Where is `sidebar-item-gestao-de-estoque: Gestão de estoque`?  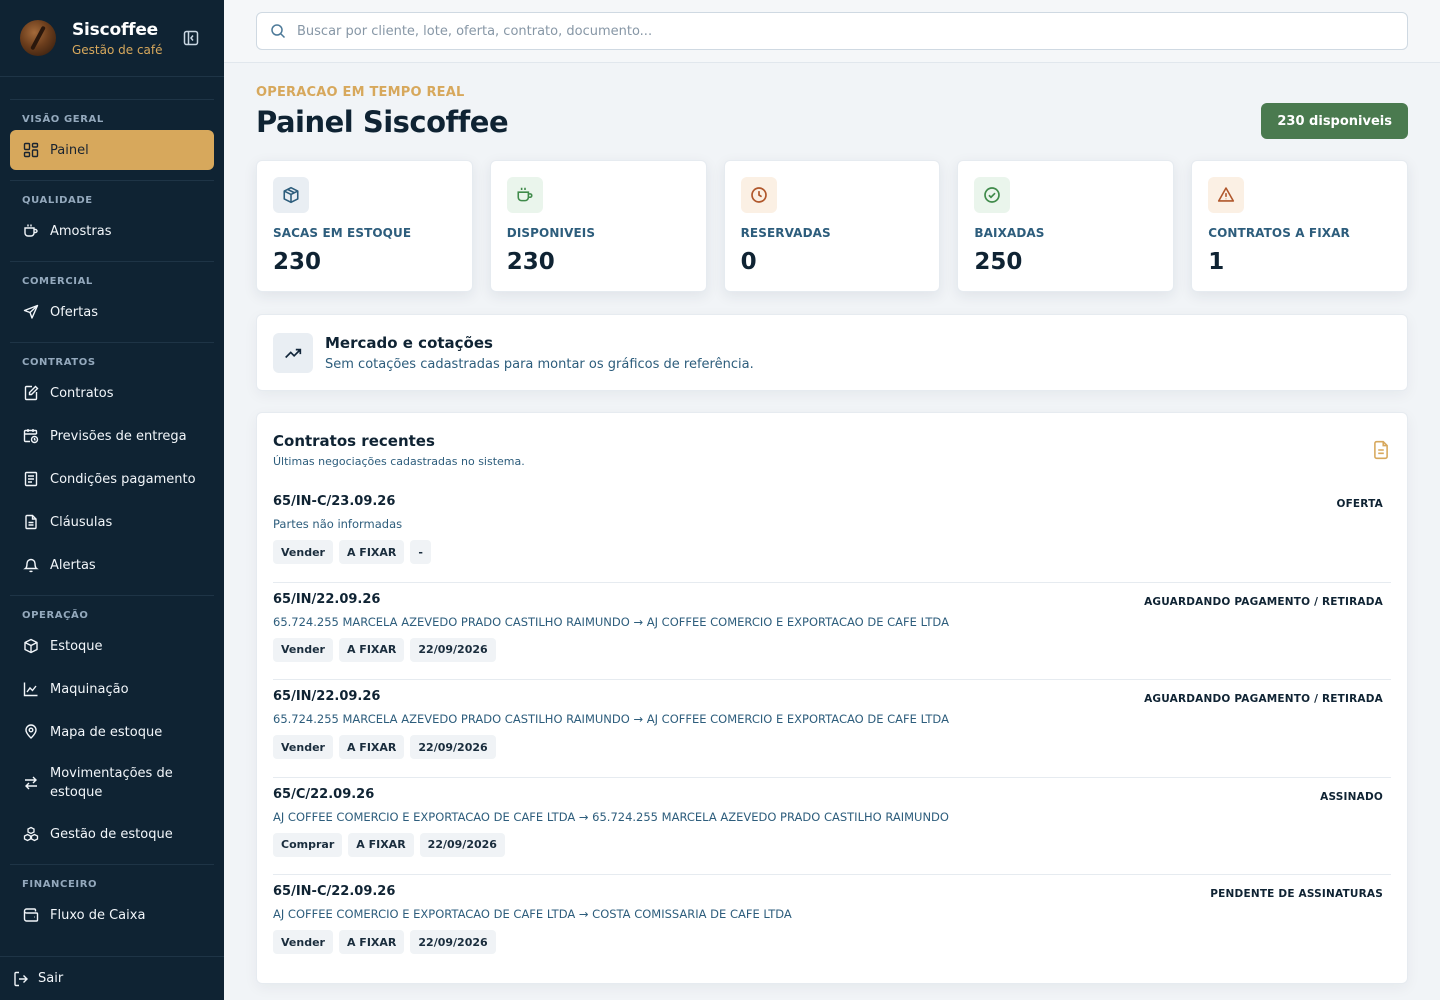 sidebar-item-gestao-de-estoque: Gestão de estoque is located at coordinates (112, 834).